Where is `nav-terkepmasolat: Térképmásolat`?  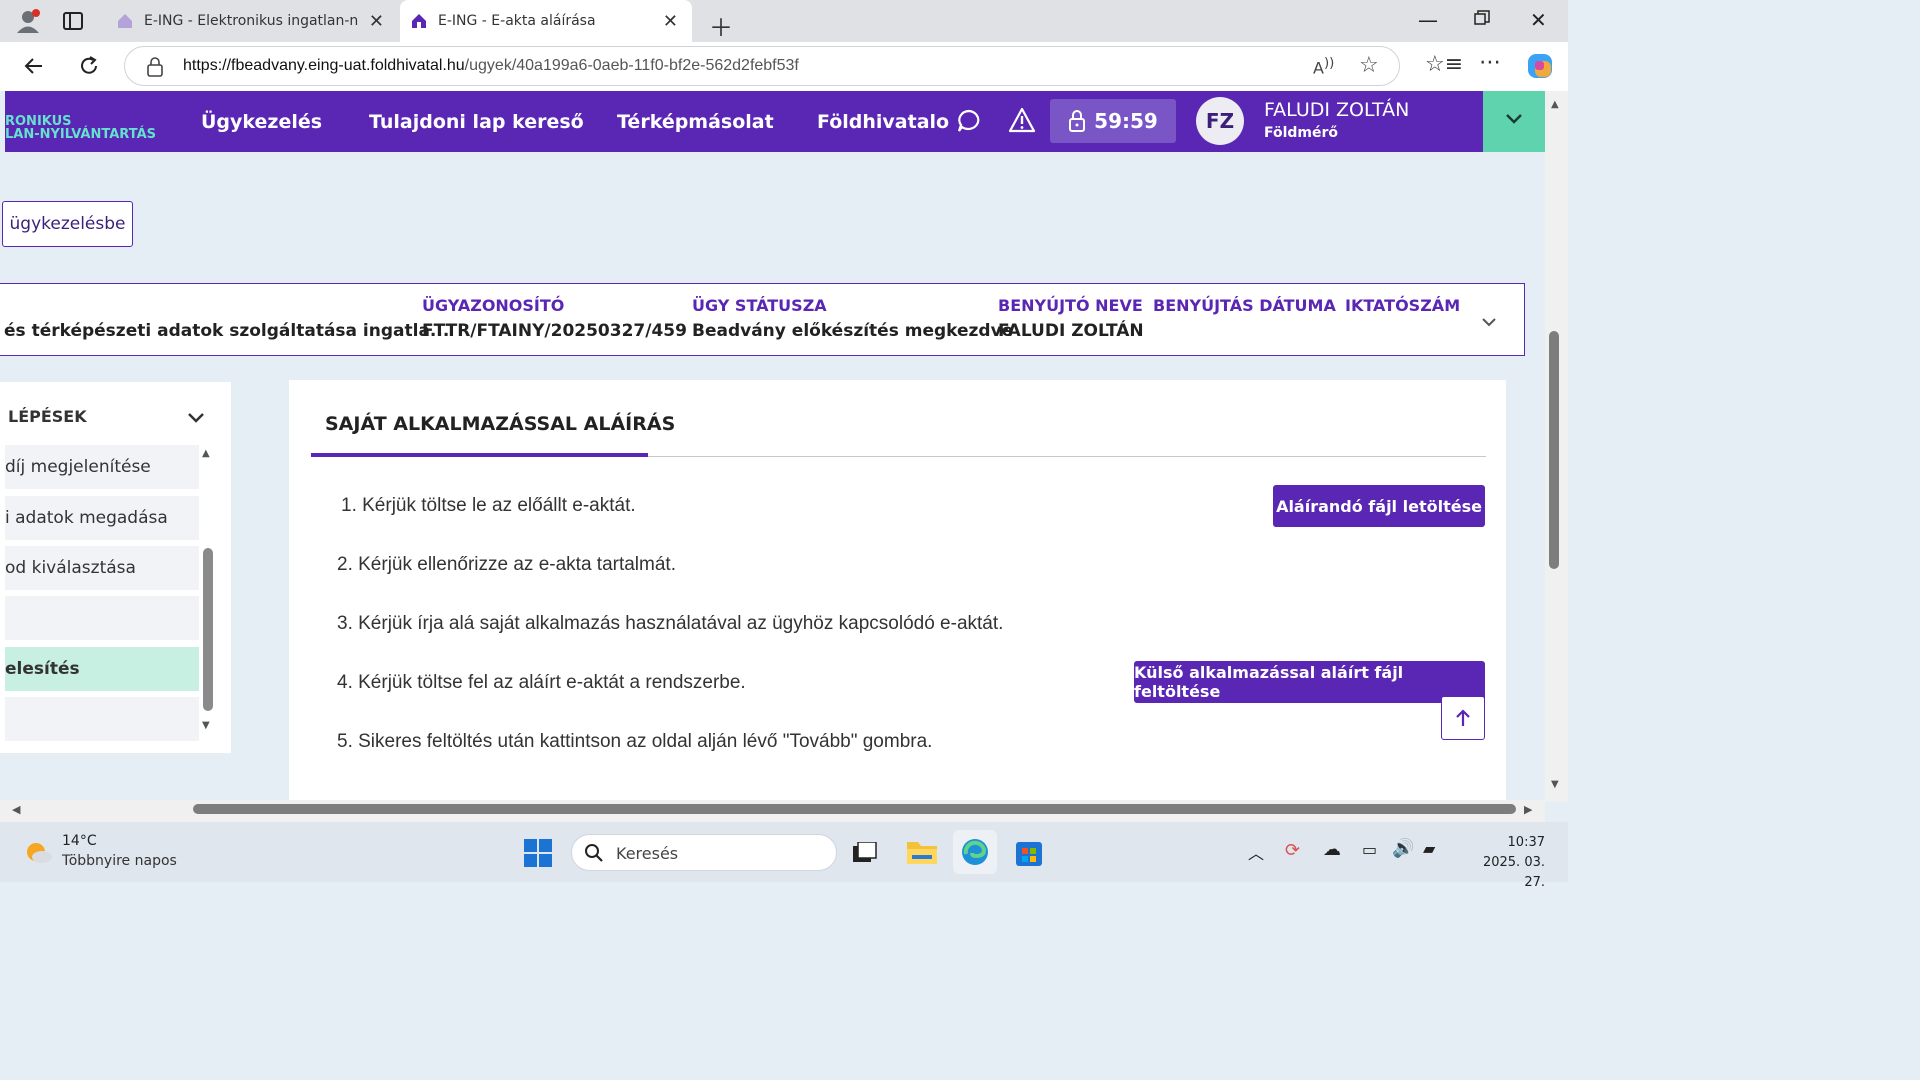
nav-terkepmasolat: Térképmásolat is located at coordinates (695, 122).